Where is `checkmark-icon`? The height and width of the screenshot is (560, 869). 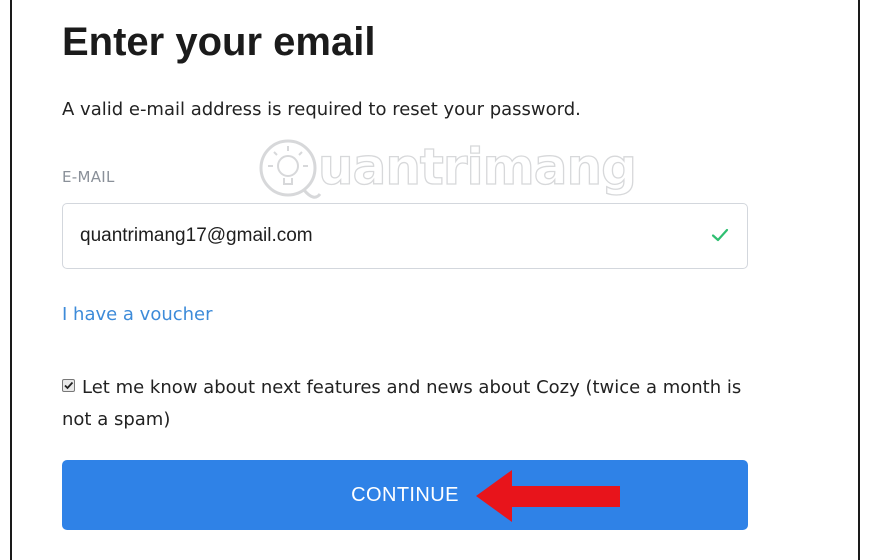 checkmark-icon is located at coordinates (69, 385).